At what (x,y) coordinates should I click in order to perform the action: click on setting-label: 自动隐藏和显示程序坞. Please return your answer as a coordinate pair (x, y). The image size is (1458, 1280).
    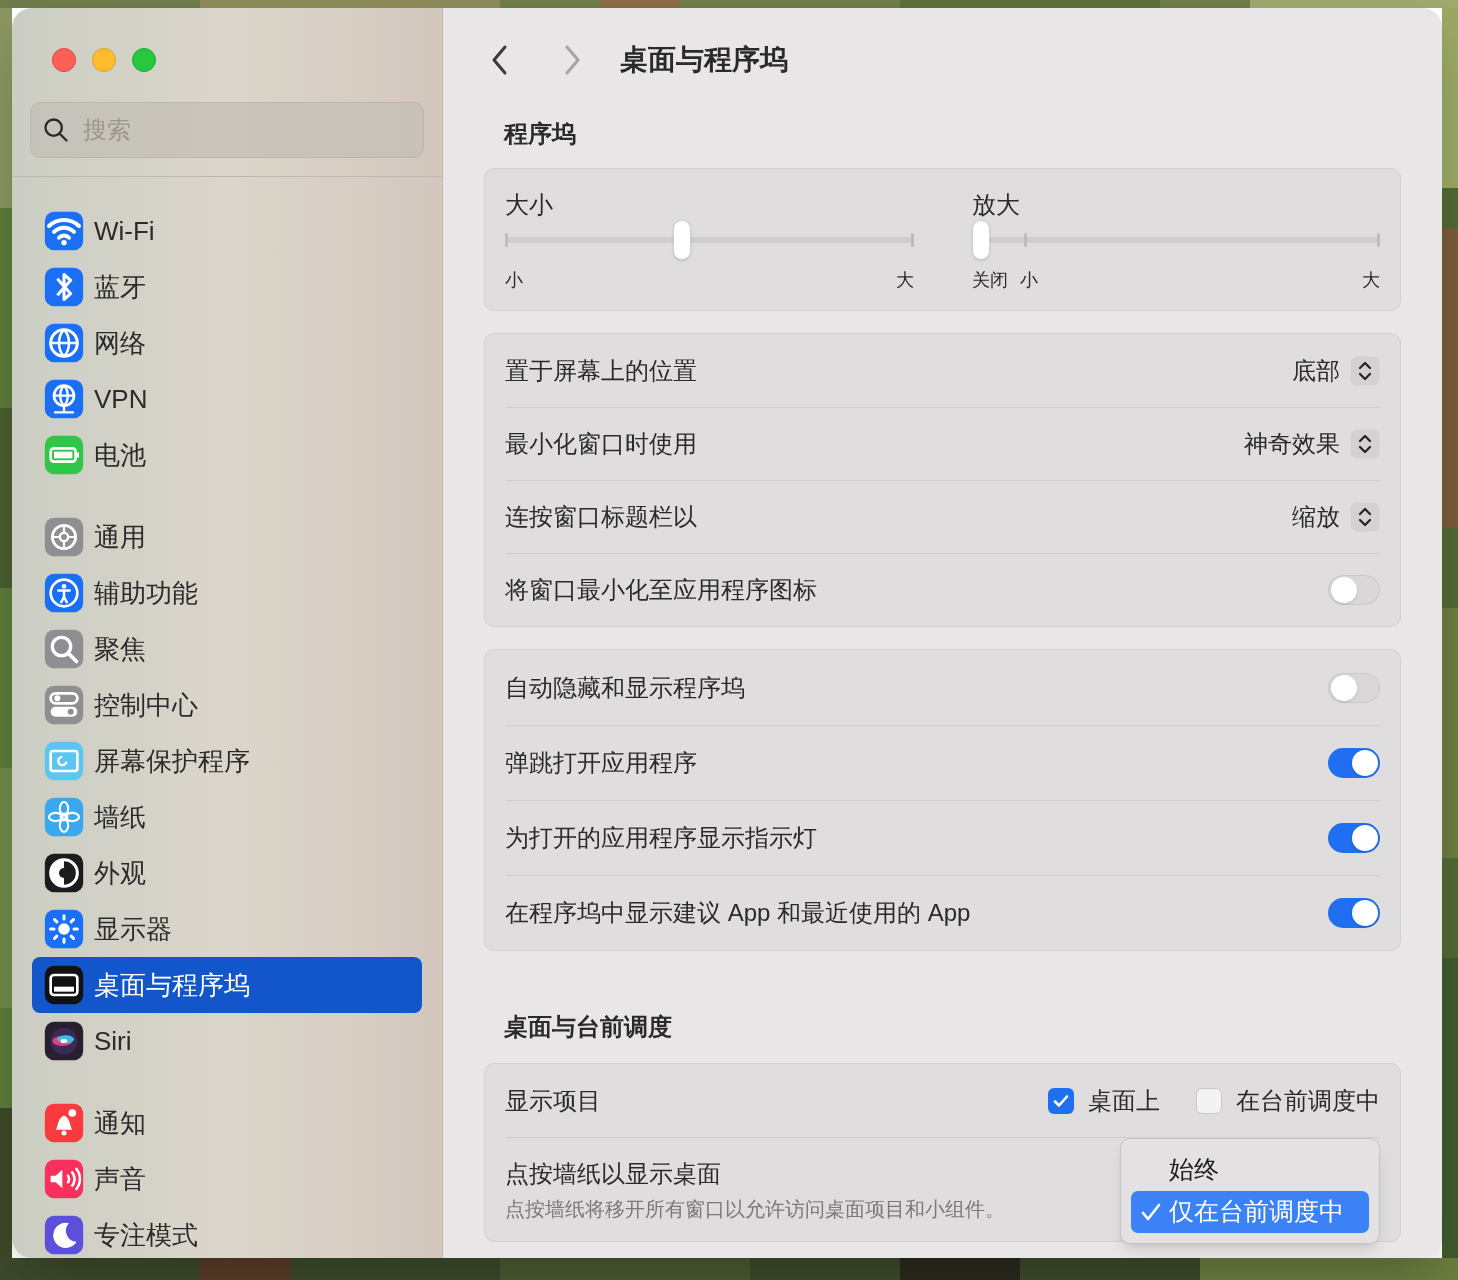
    Looking at the image, I should click on (625, 687).